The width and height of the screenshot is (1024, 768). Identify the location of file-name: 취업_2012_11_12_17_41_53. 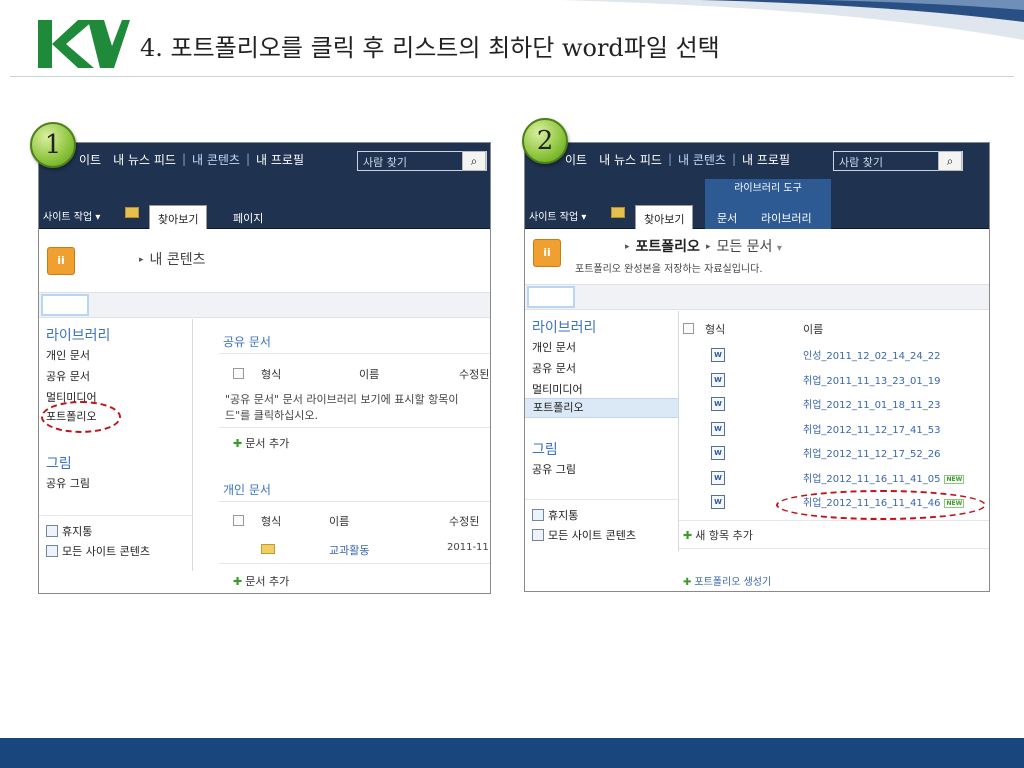
(872, 430).